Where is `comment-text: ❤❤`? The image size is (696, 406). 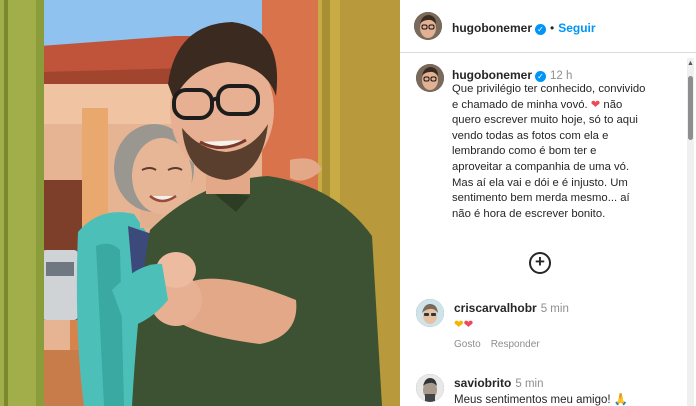 comment-text: ❤❤ is located at coordinates (463, 324).